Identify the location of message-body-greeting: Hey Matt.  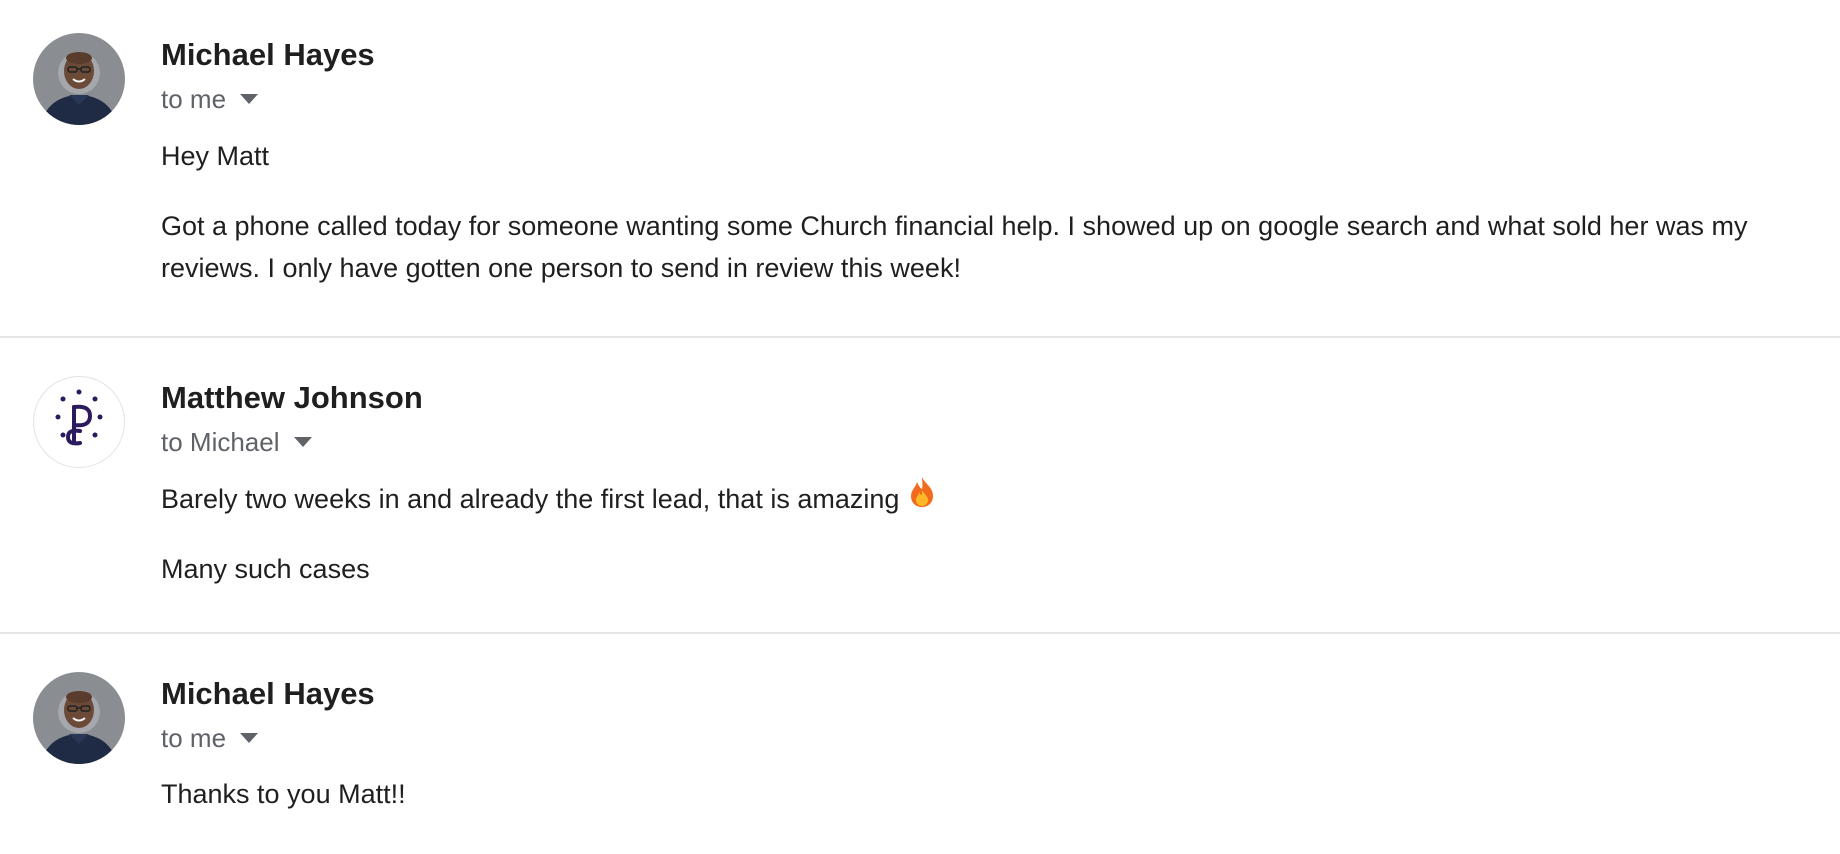
(215, 156).